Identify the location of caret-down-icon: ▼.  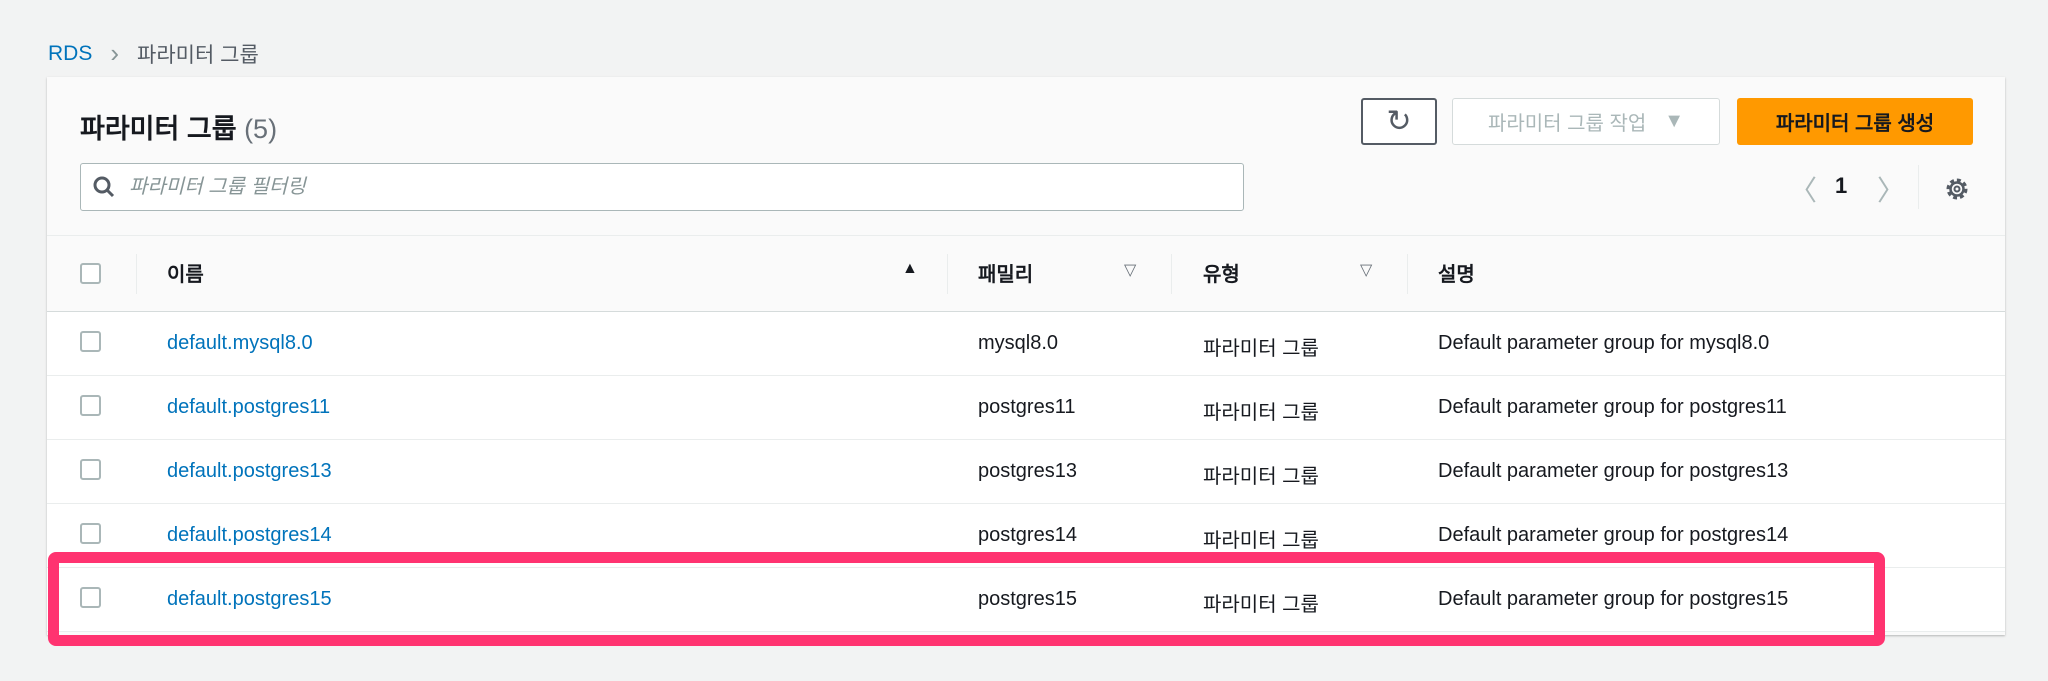
(1674, 121).